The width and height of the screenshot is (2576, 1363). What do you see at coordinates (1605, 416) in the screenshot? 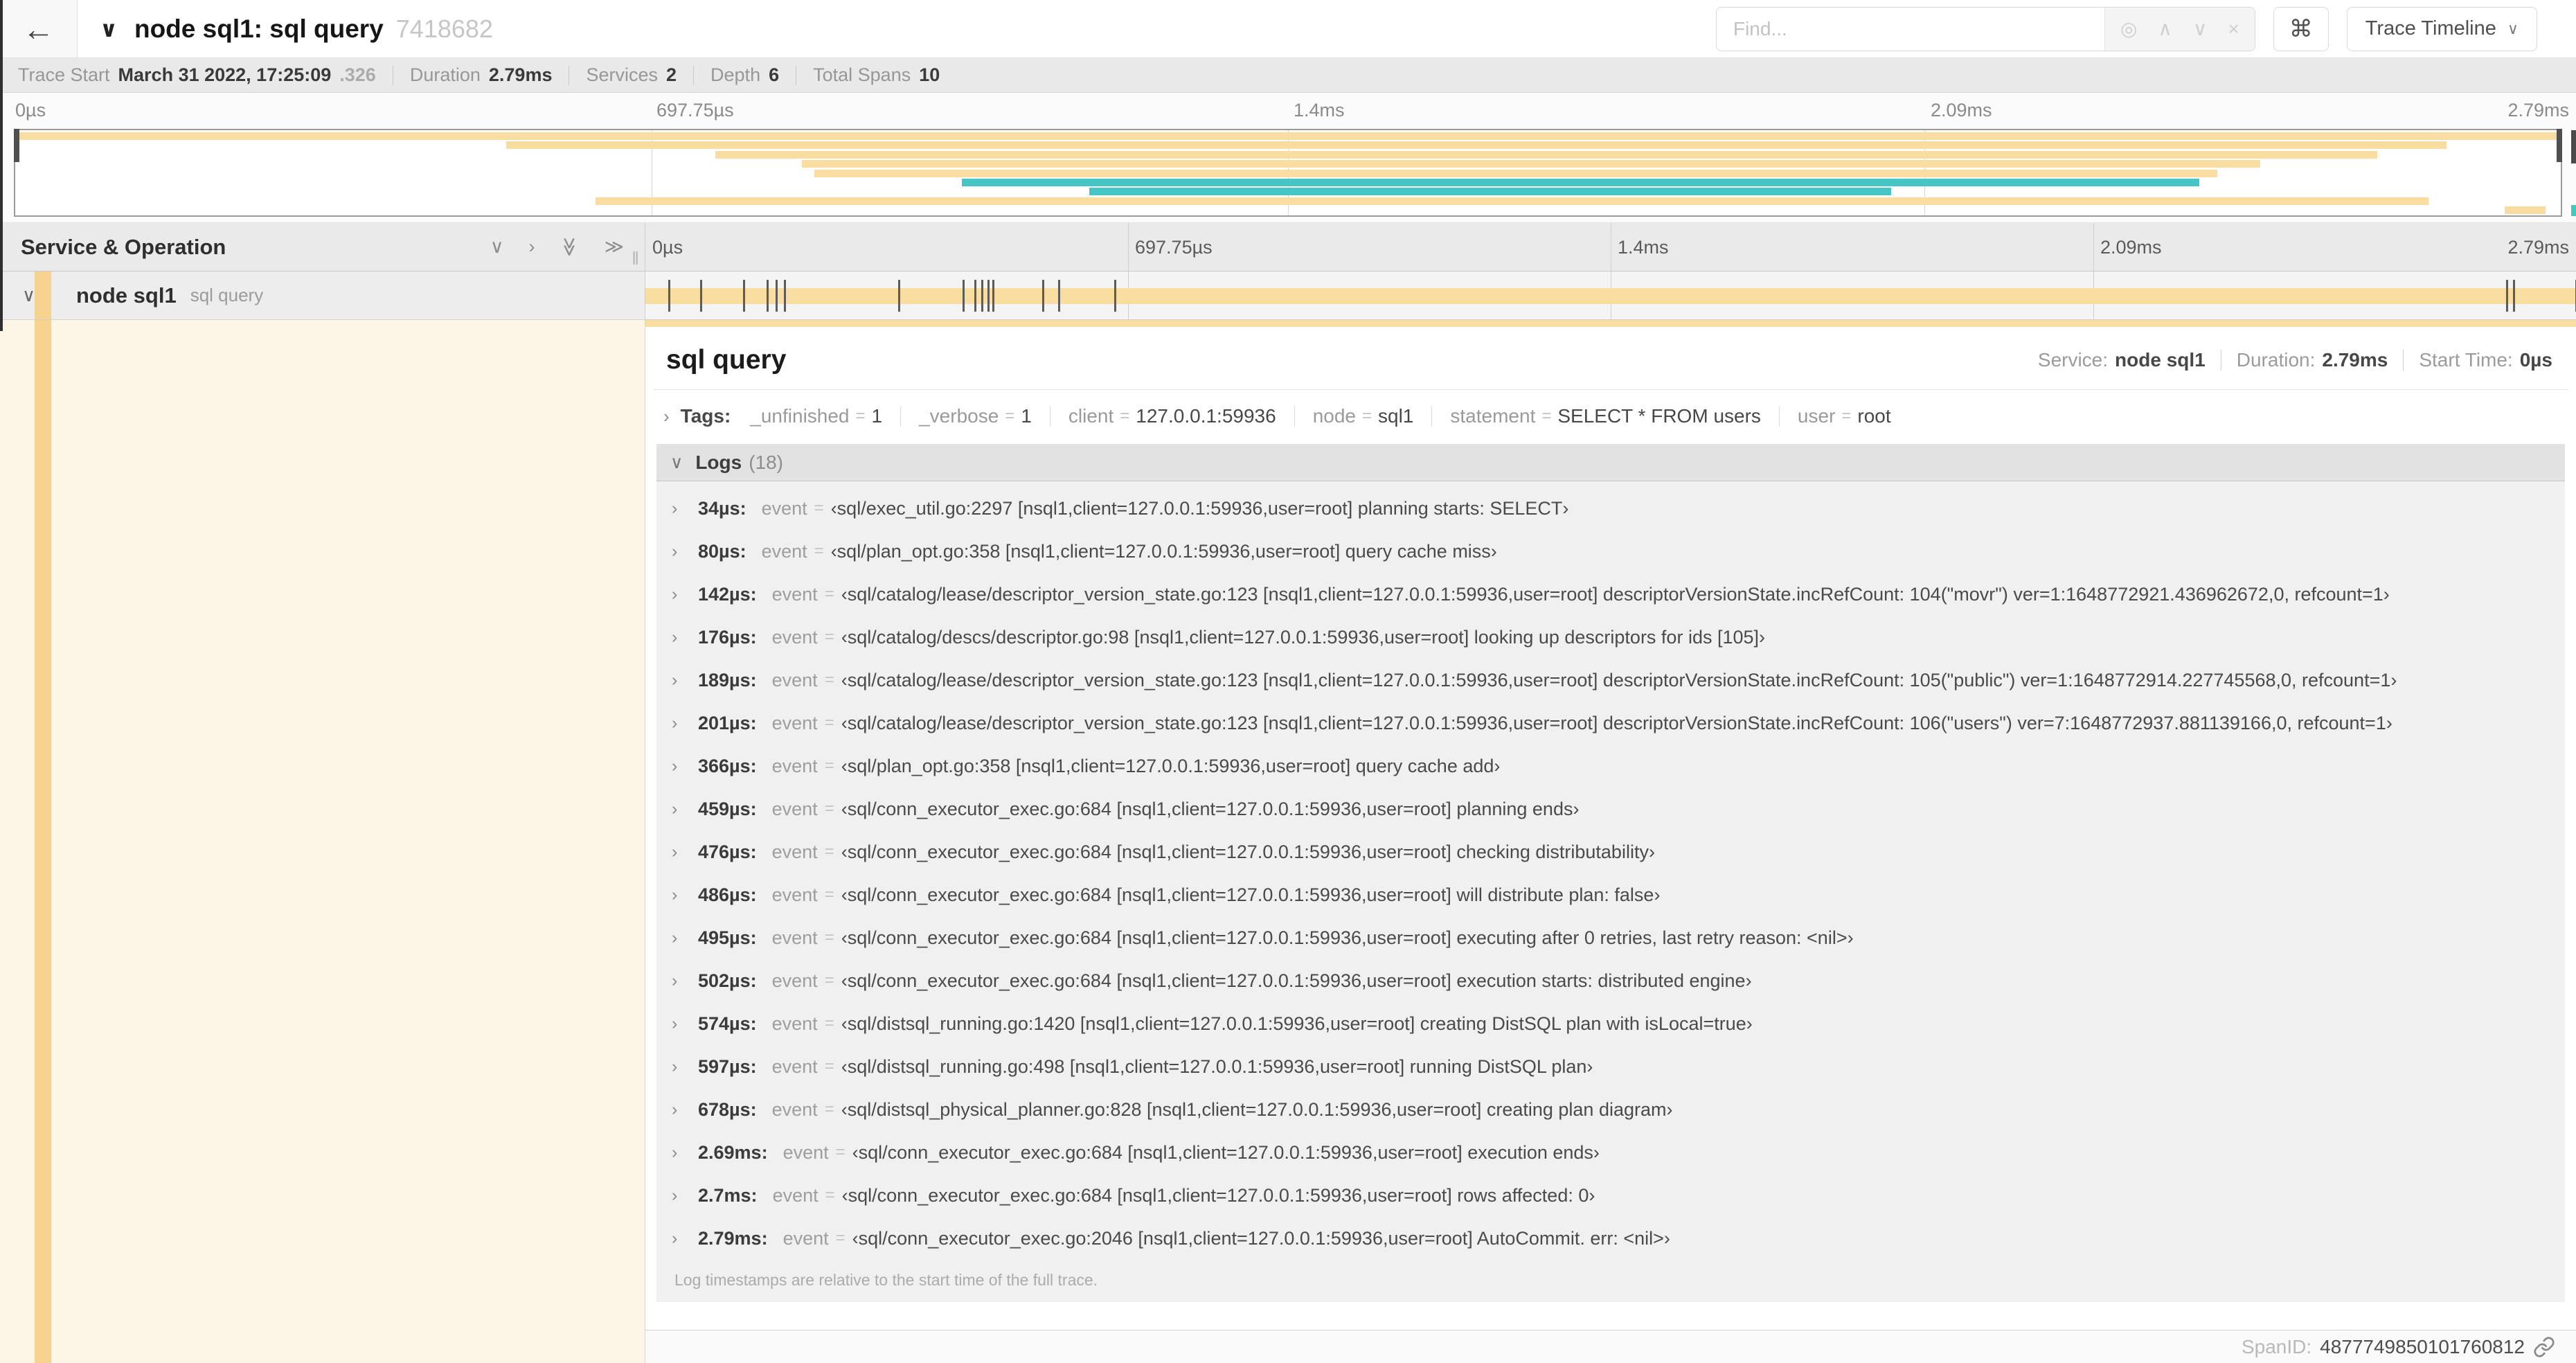
I see `tag-item: statement = SELECT * FROM users` at bounding box center [1605, 416].